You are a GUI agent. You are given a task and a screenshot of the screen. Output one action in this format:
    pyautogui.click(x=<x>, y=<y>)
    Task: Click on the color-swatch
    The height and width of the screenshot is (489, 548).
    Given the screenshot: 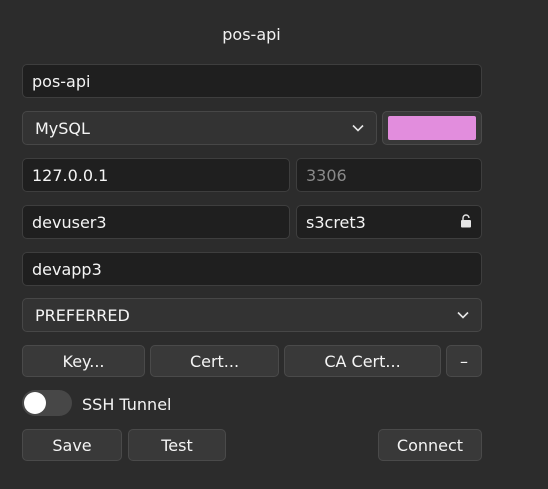 What is the action you would take?
    pyautogui.click(x=432, y=128)
    